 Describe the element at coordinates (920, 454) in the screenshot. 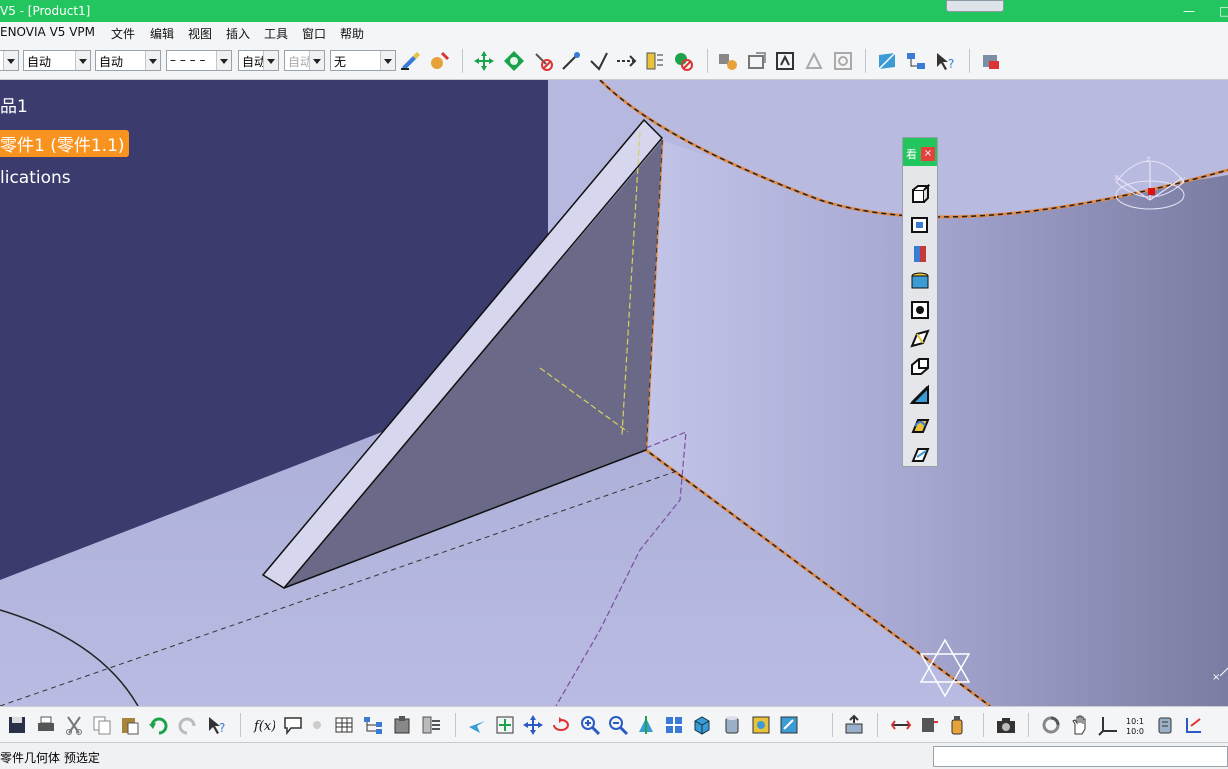

I see `remove-multi-section-icon` at that location.